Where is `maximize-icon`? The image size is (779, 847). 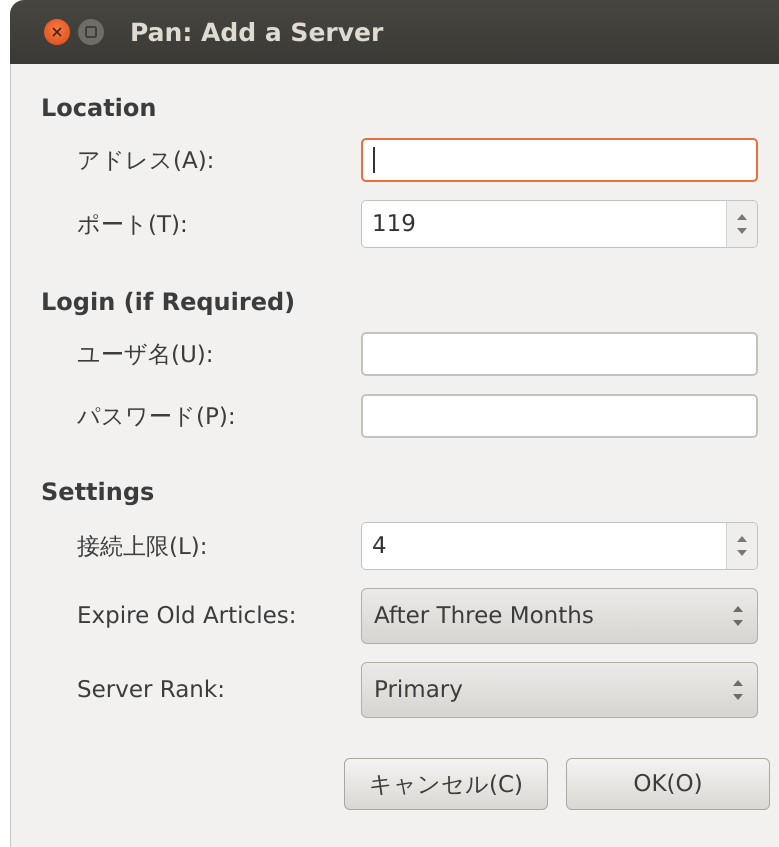
maximize-icon is located at coordinates (91, 32).